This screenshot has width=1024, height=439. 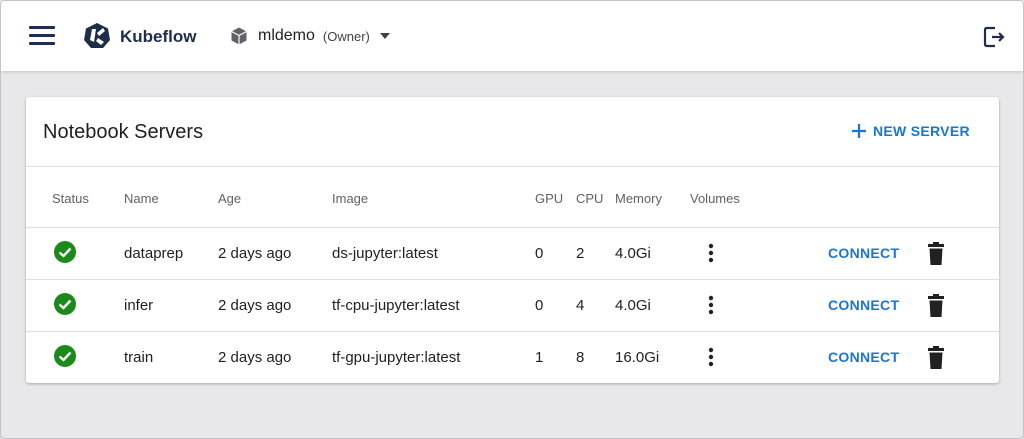 I want to click on server-image: tf-gpu-jupyter:latest, so click(x=396, y=357).